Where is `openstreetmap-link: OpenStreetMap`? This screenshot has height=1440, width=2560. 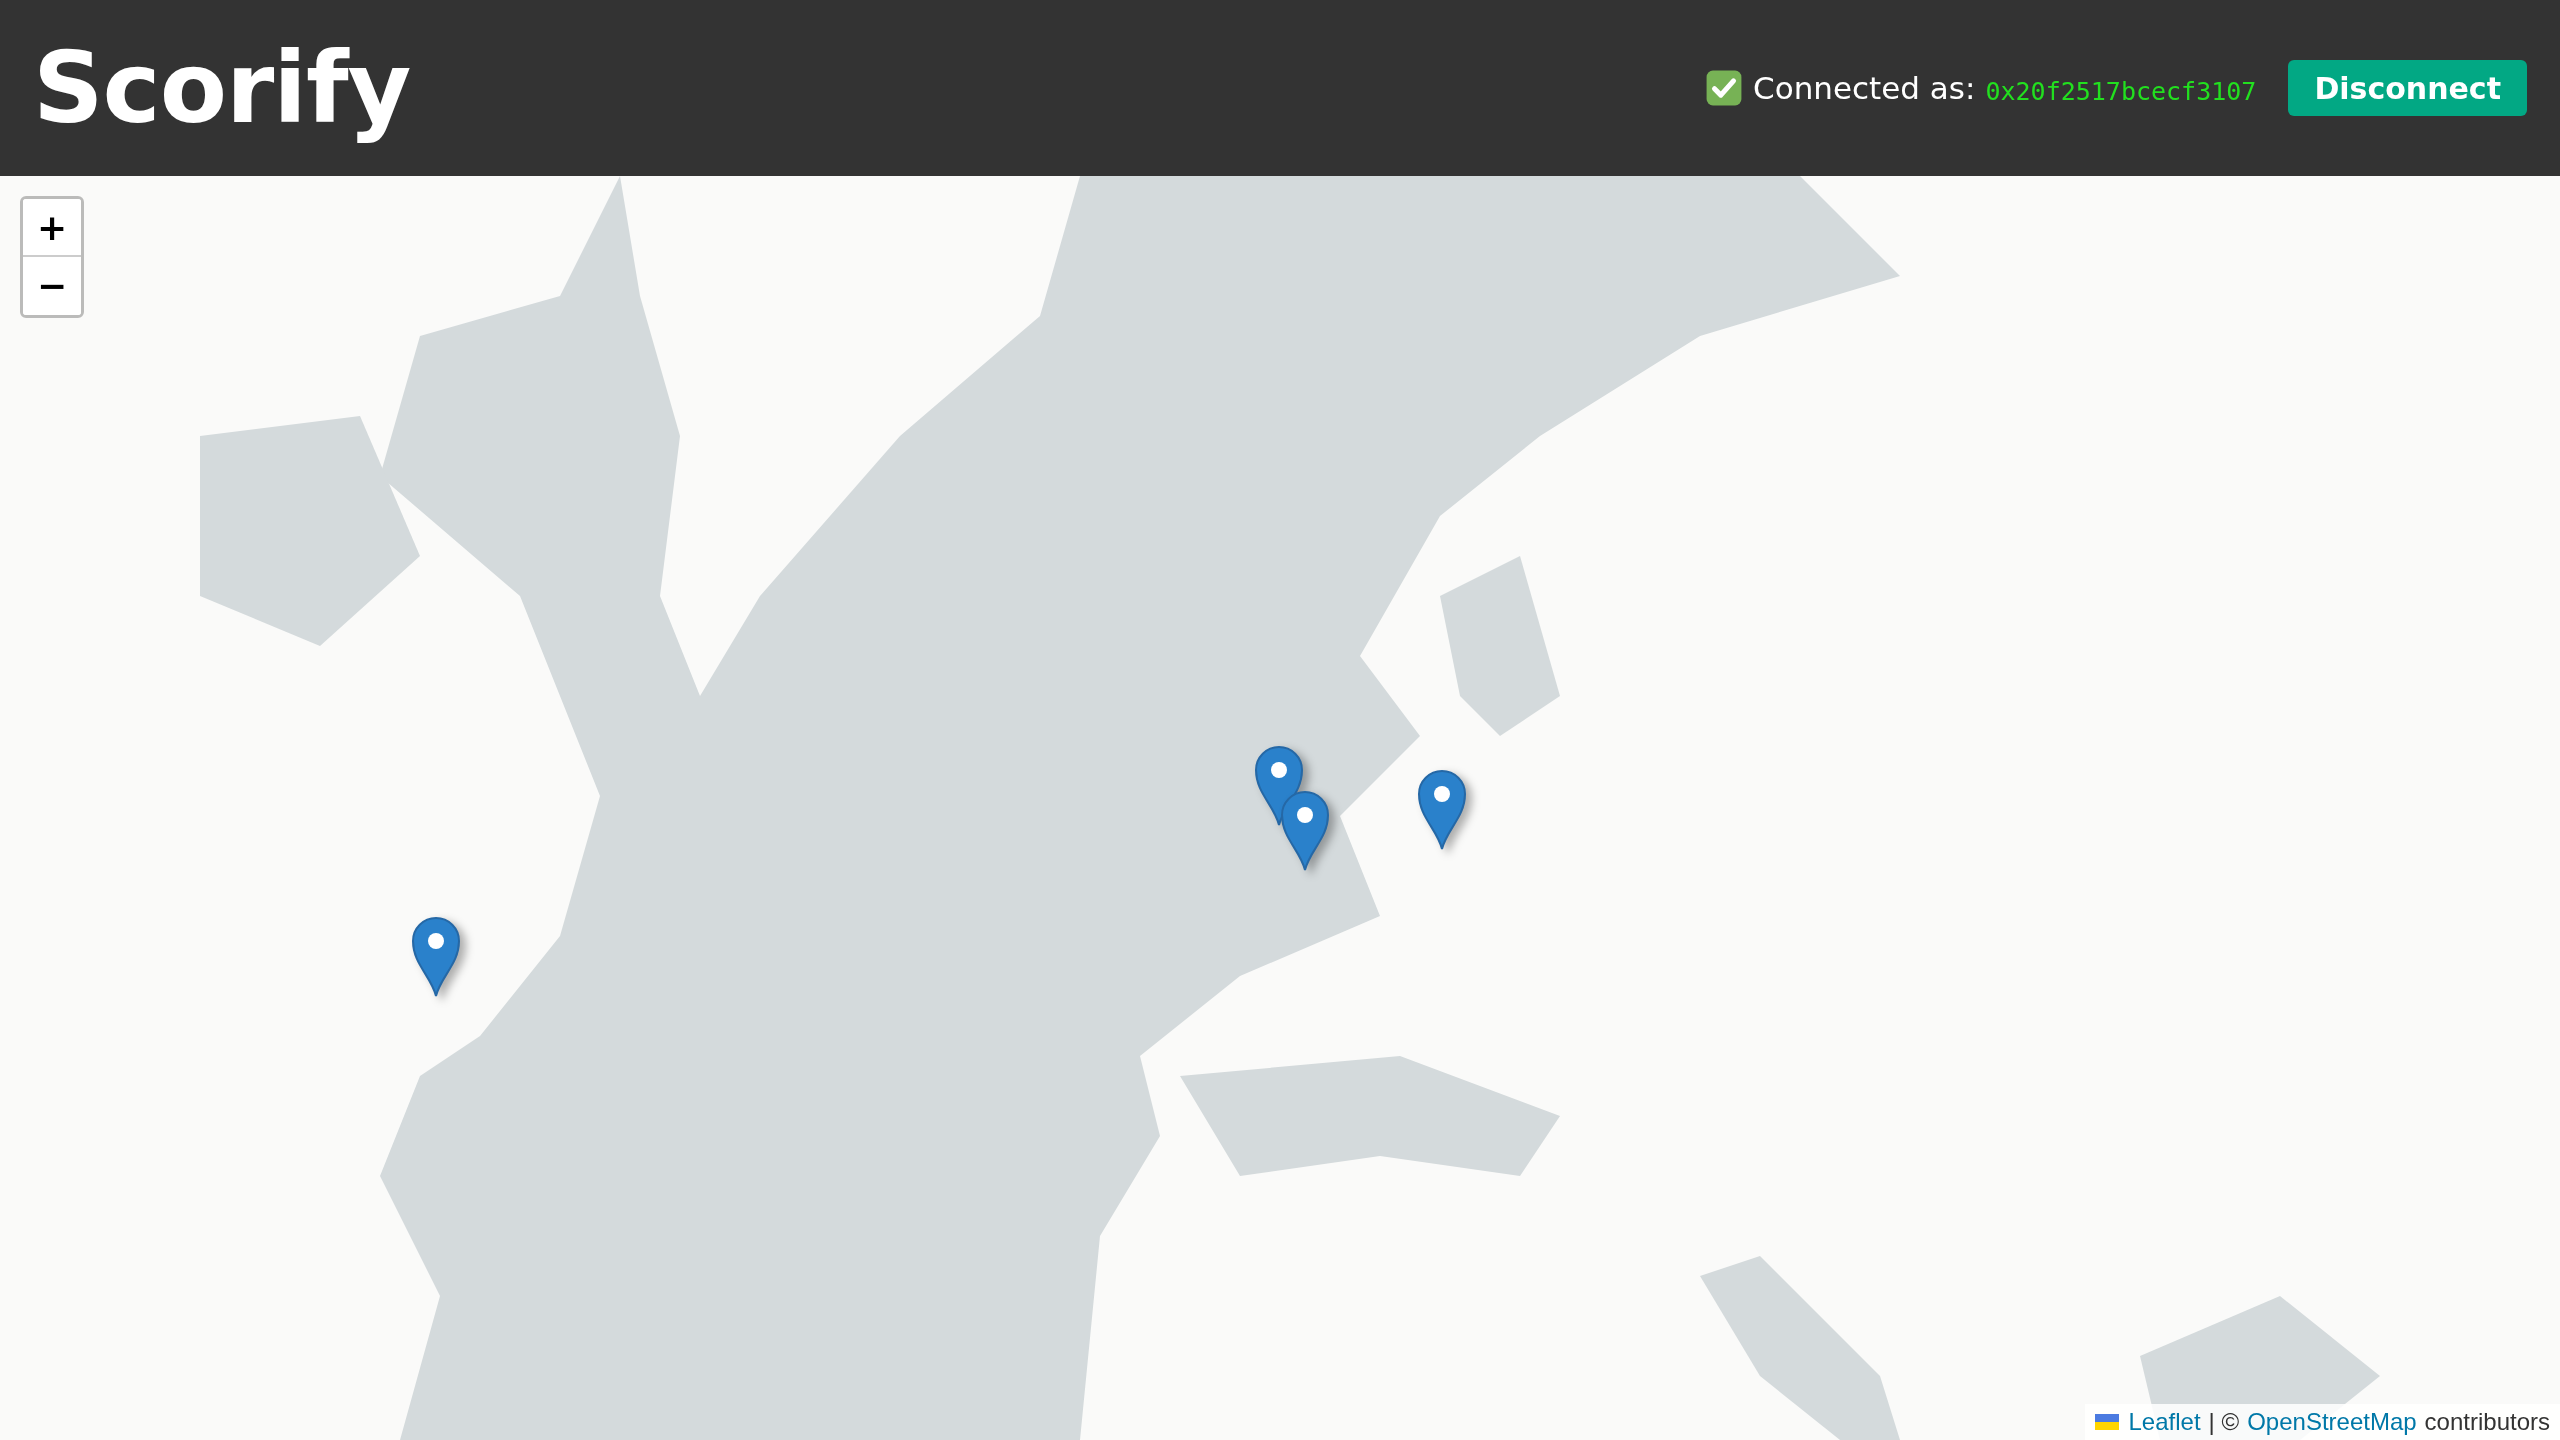 openstreetmap-link: OpenStreetMap is located at coordinates (2332, 1422).